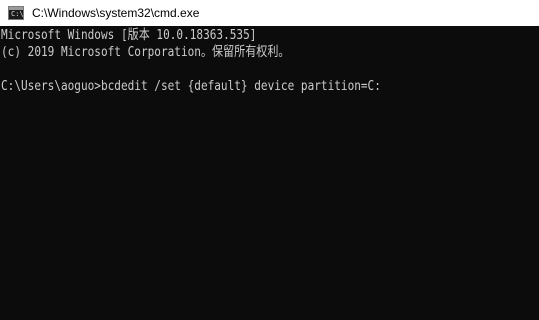 The width and height of the screenshot is (539, 320). I want to click on console-line: Microsoft Windows [版本 10.0.18363.535], so click(129, 35).